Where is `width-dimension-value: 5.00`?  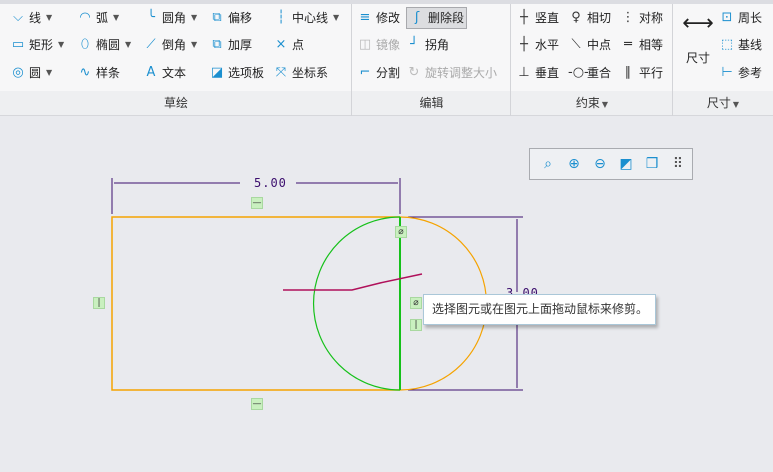 width-dimension-value: 5.00 is located at coordinates (270, 183).